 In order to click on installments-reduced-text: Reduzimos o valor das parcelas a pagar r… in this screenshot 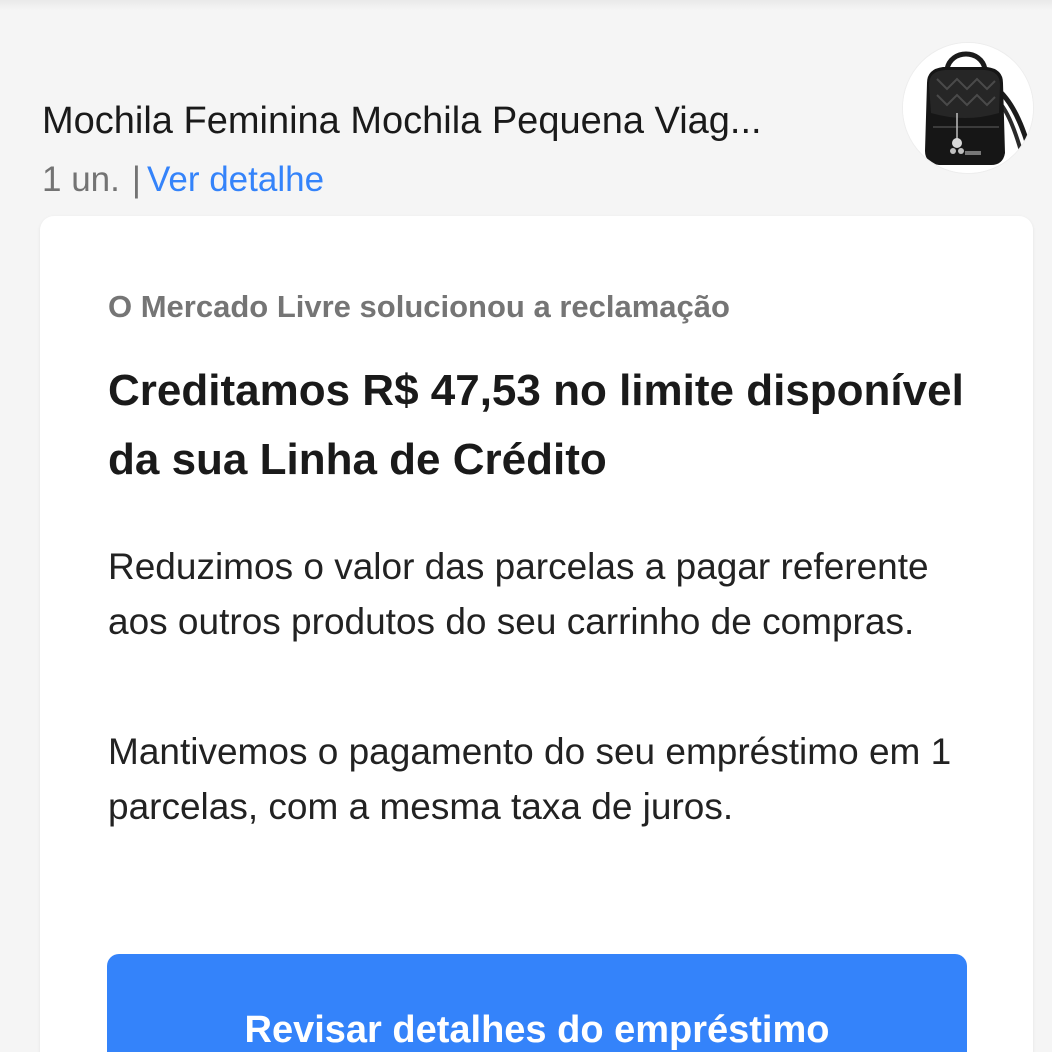, I will do `click(518, 594)`.